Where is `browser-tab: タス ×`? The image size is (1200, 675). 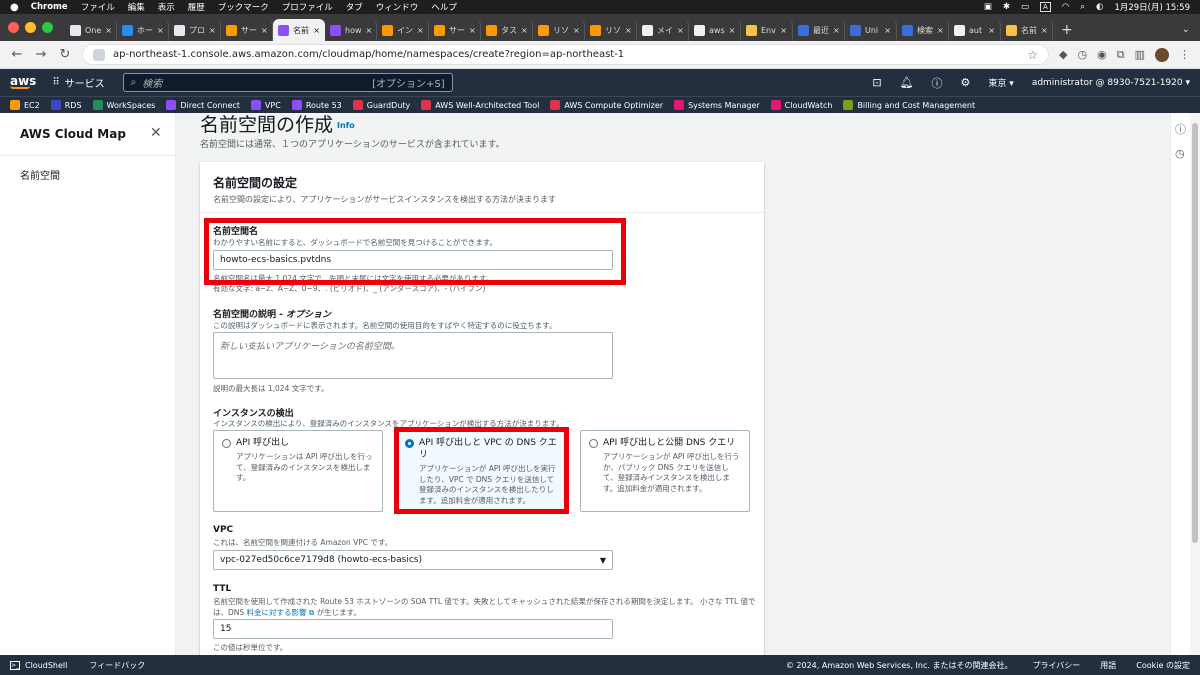
browser-tab: タス × is located at coordinates (507, 30).